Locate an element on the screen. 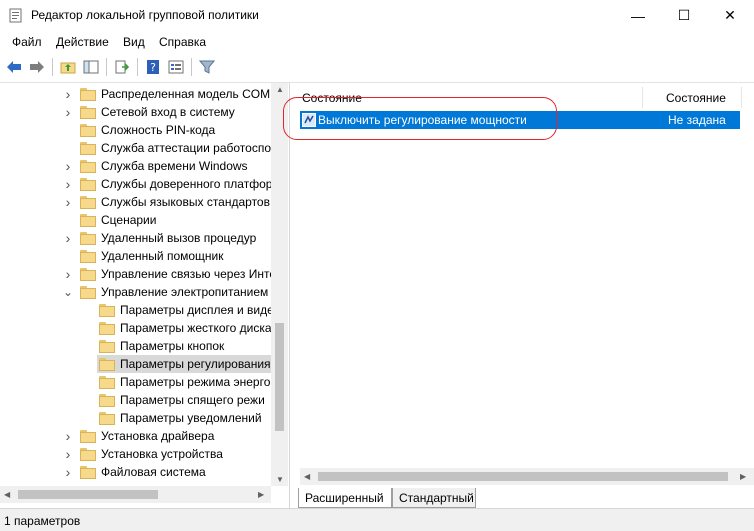  tree-item-label: Управление электропитанием is located at coordinates (185, 292).